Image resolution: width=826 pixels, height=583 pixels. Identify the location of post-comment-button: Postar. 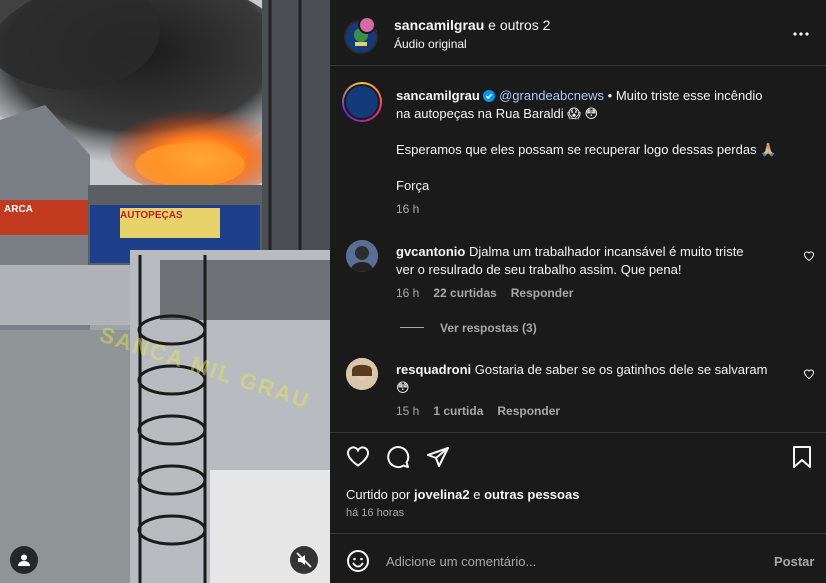
(794, 561).